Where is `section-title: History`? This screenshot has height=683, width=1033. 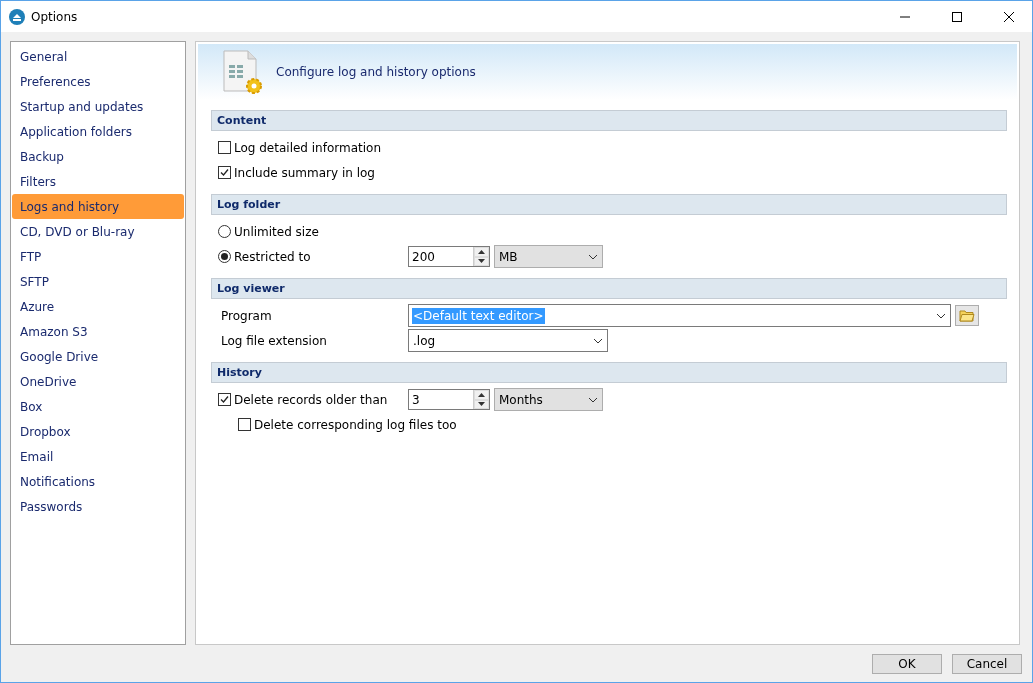
section-title: History is located at coordinates (609, 372).